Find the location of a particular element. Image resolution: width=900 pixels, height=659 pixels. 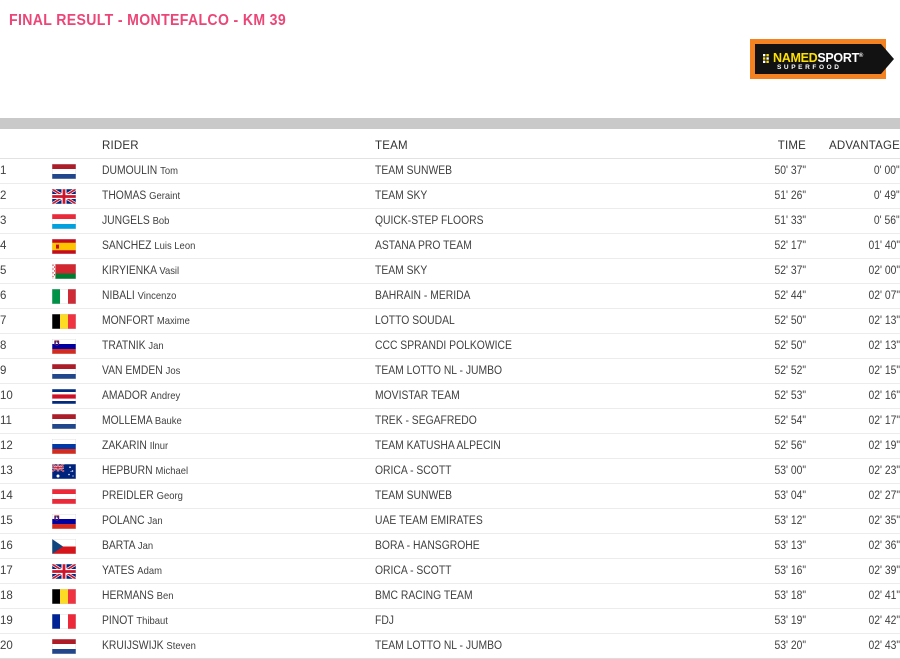

table-row: 2 THOMAS Geraint TEAM SKY 51' 26" 0' 49" is located at coordinates (450, 196).